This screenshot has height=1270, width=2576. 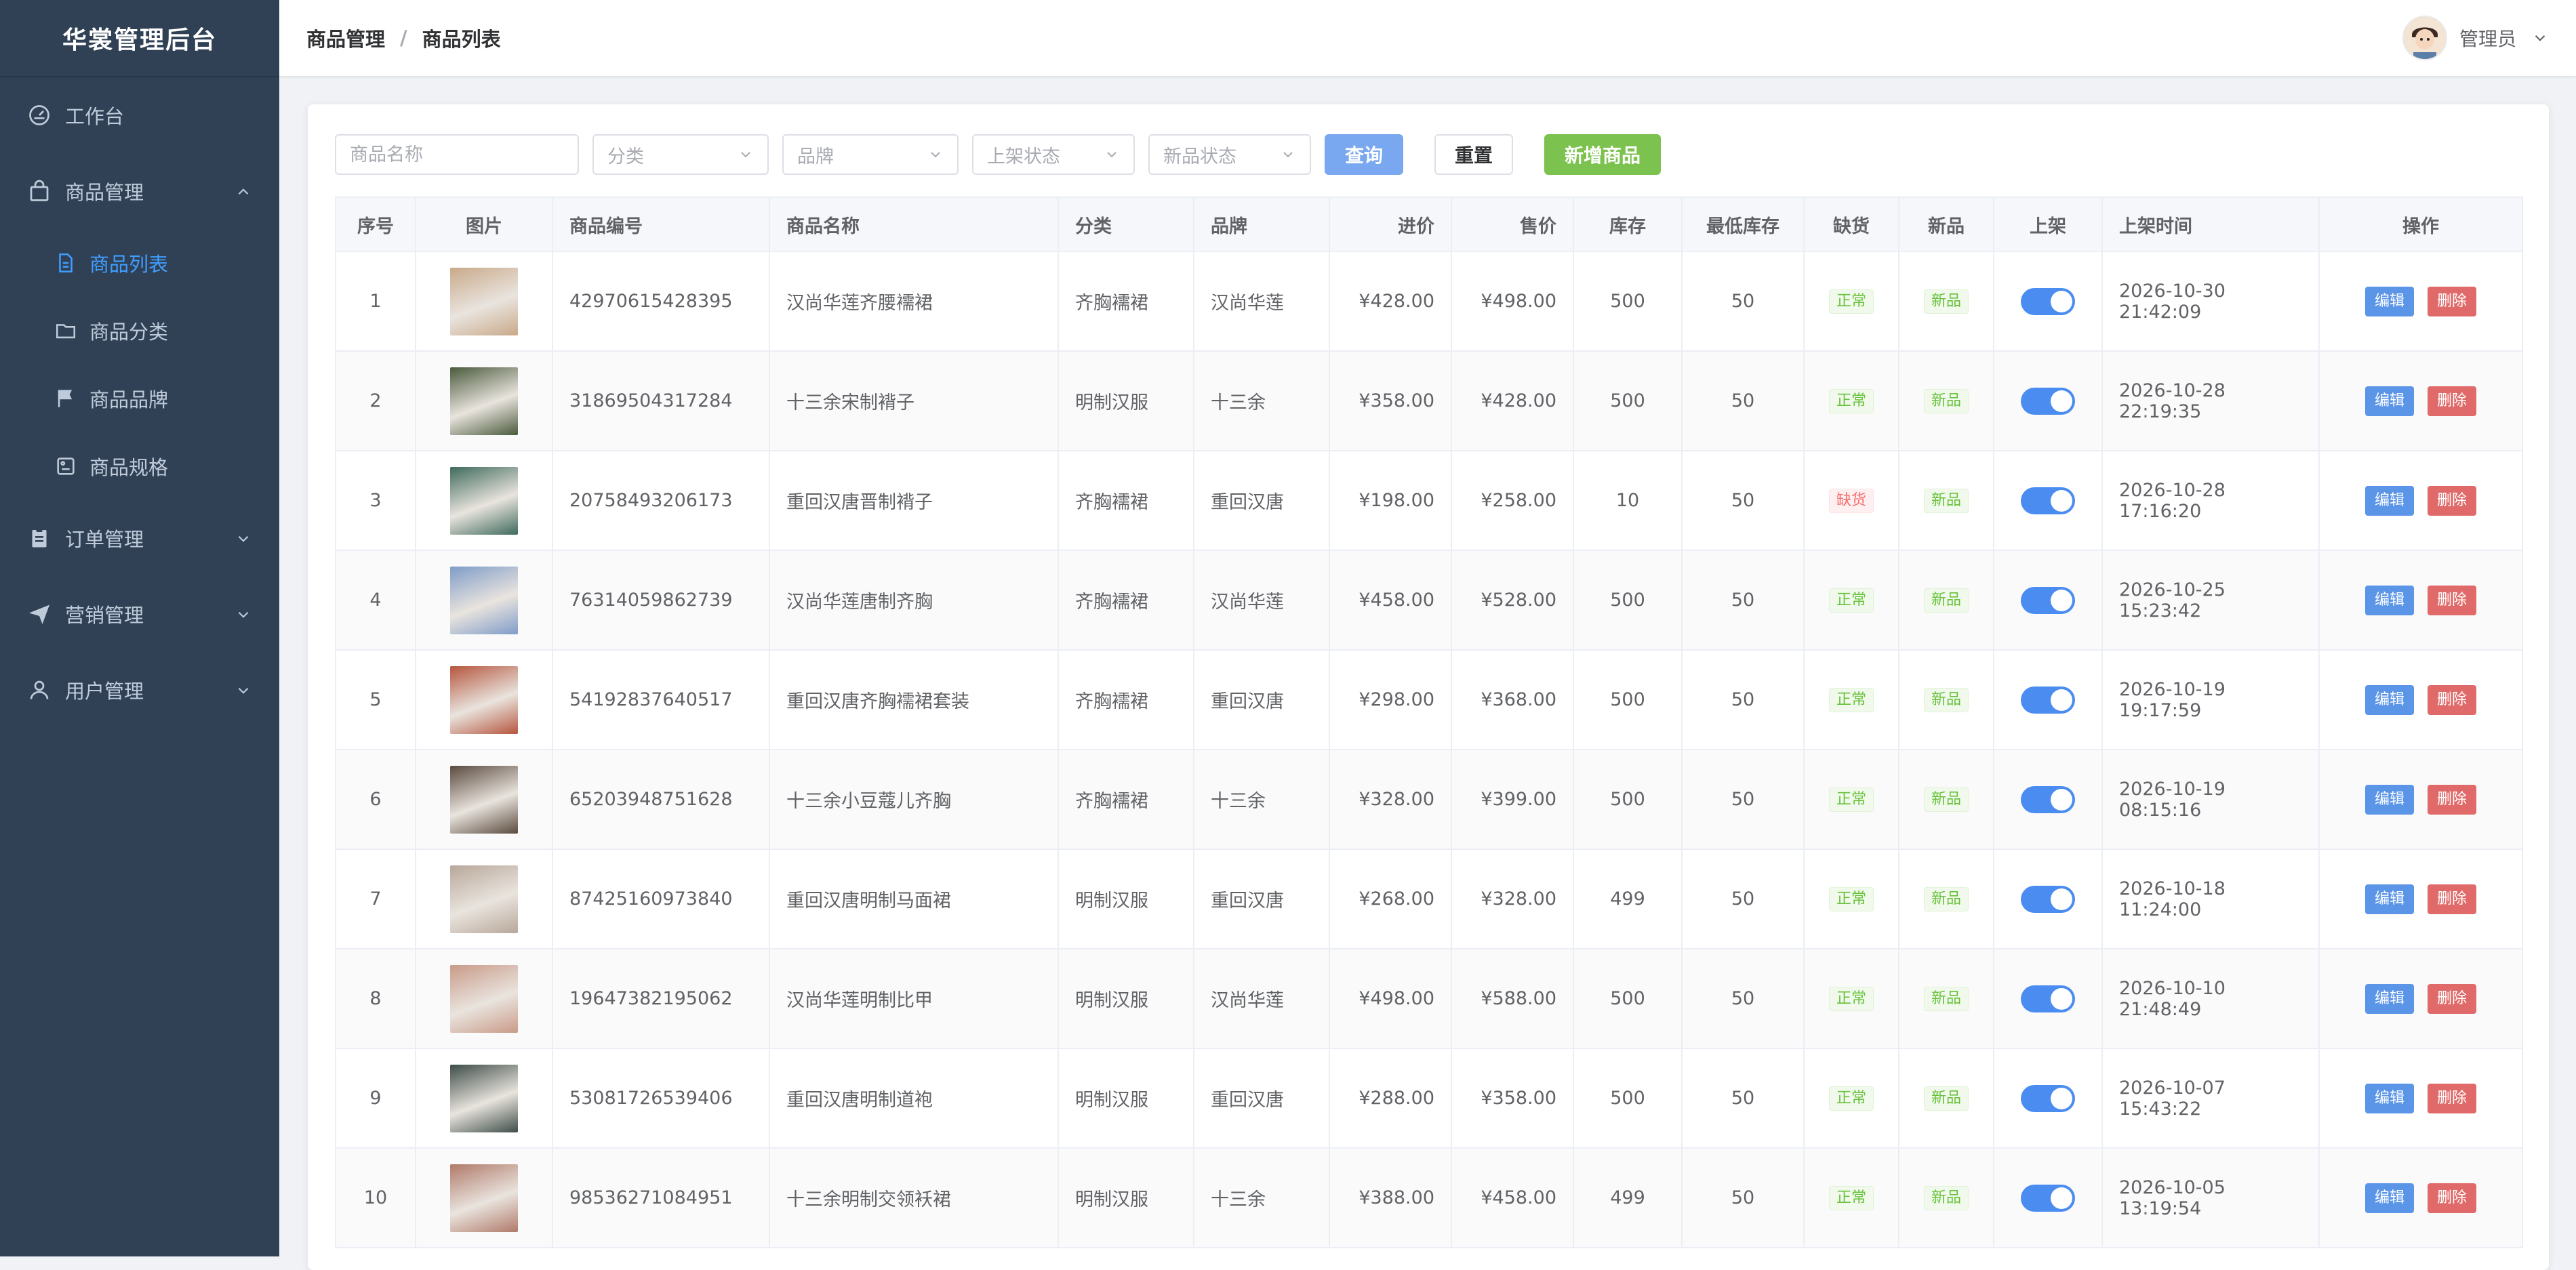 I want to click on cell-category: 明制汉服, so click(x=1126, y=898).